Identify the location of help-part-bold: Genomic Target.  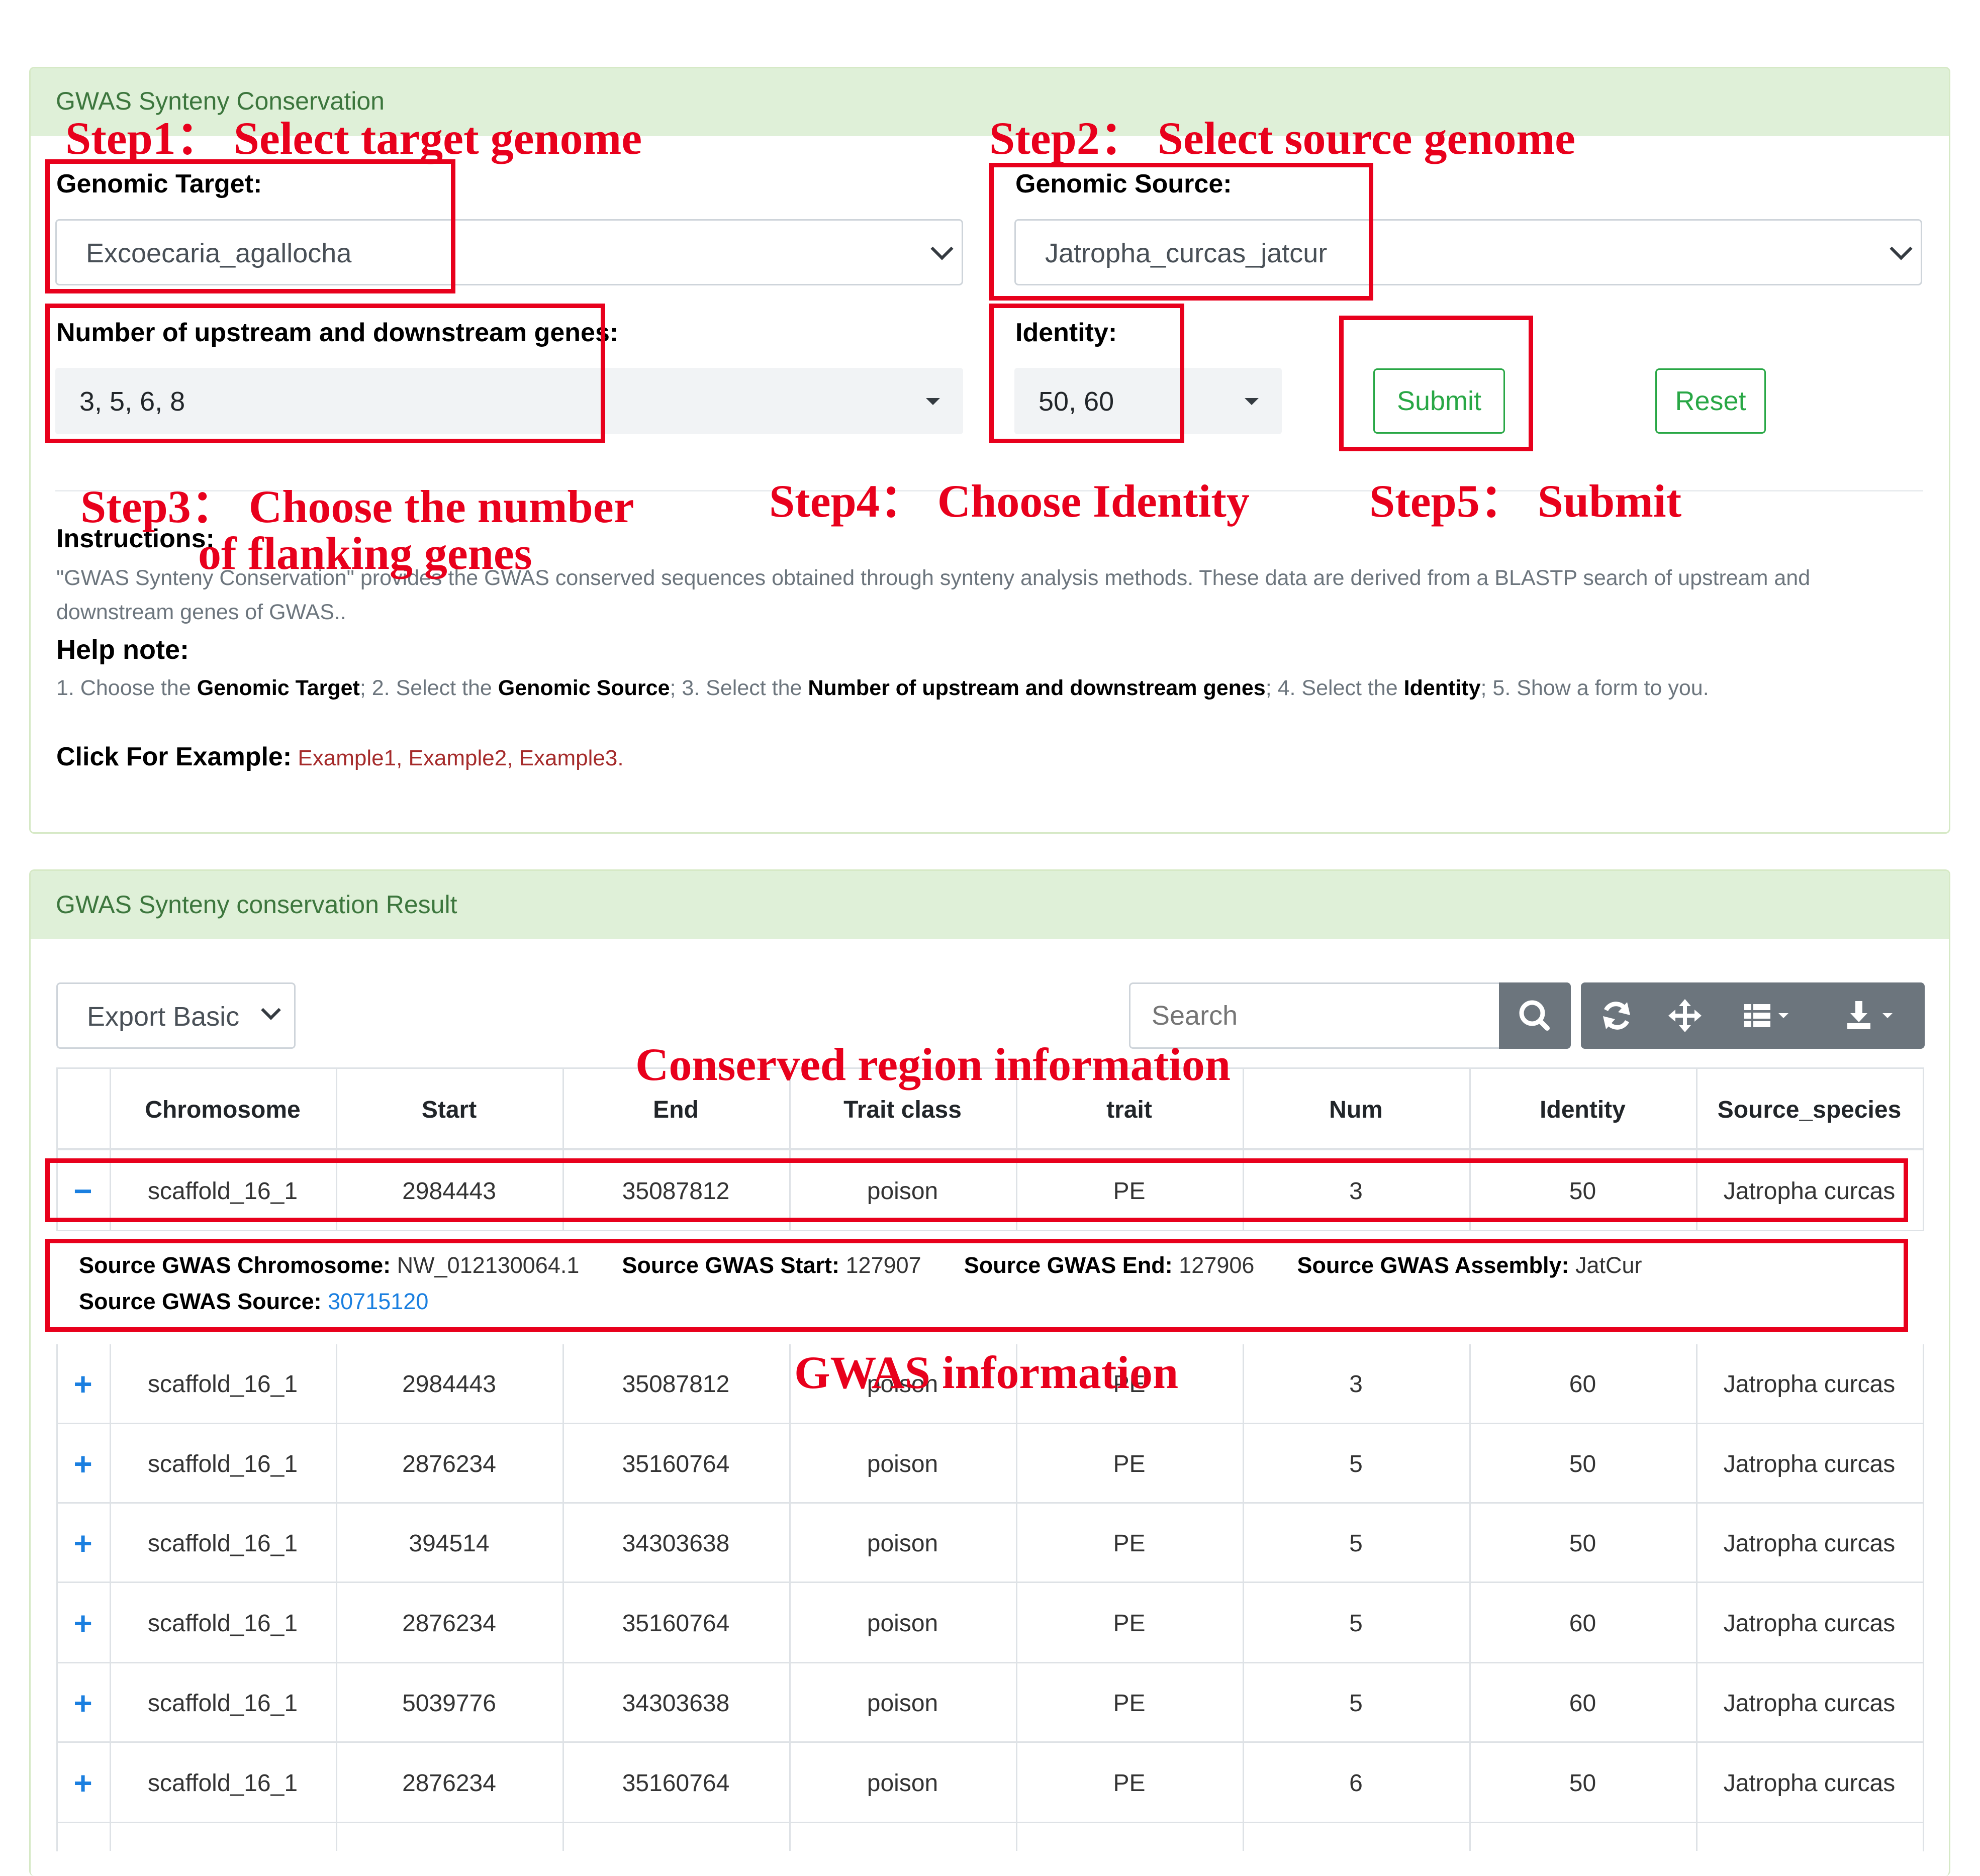
(279, 688).